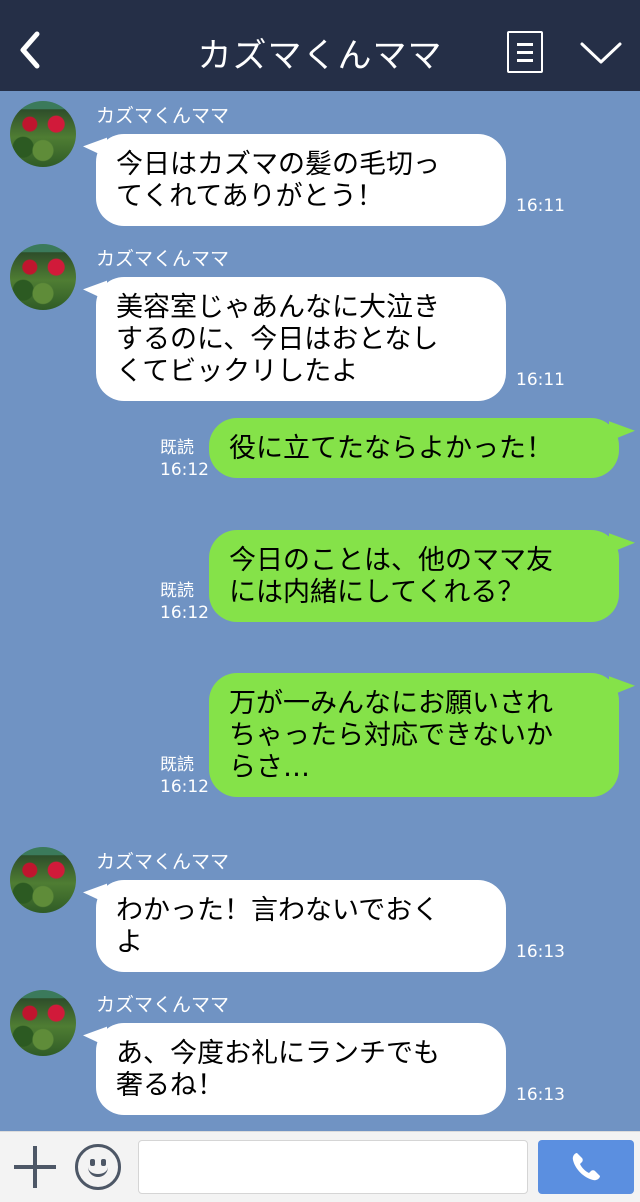 This screenshot has height=1202, width=640. I want to click on message-input, so click(333, 1167).